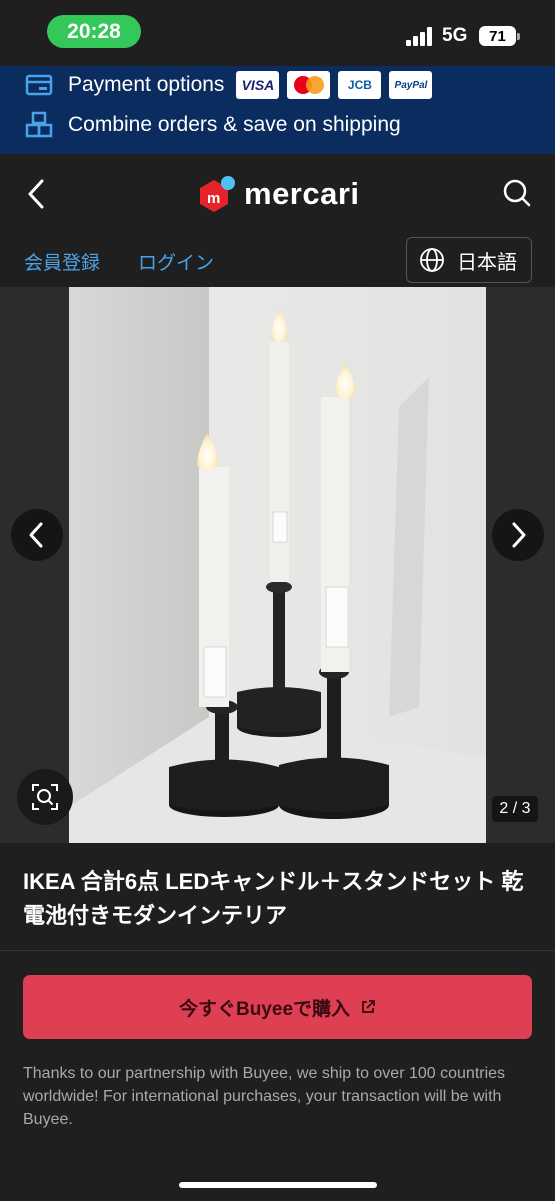 The height and width of the screenshot is (1201, 555). I want to click on previous-image-button, so click(37, 535).